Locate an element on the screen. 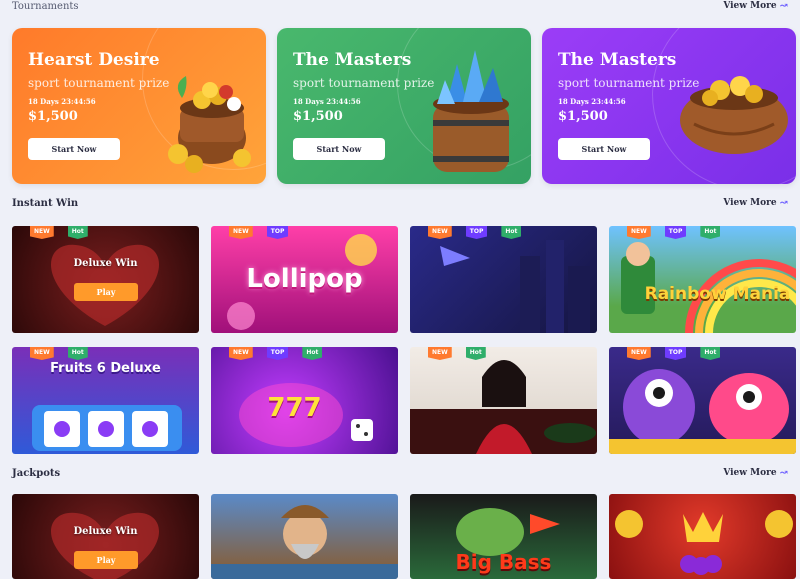 The image size is (800, 579). fisherman-artwork is located at coordinates (304, 542).